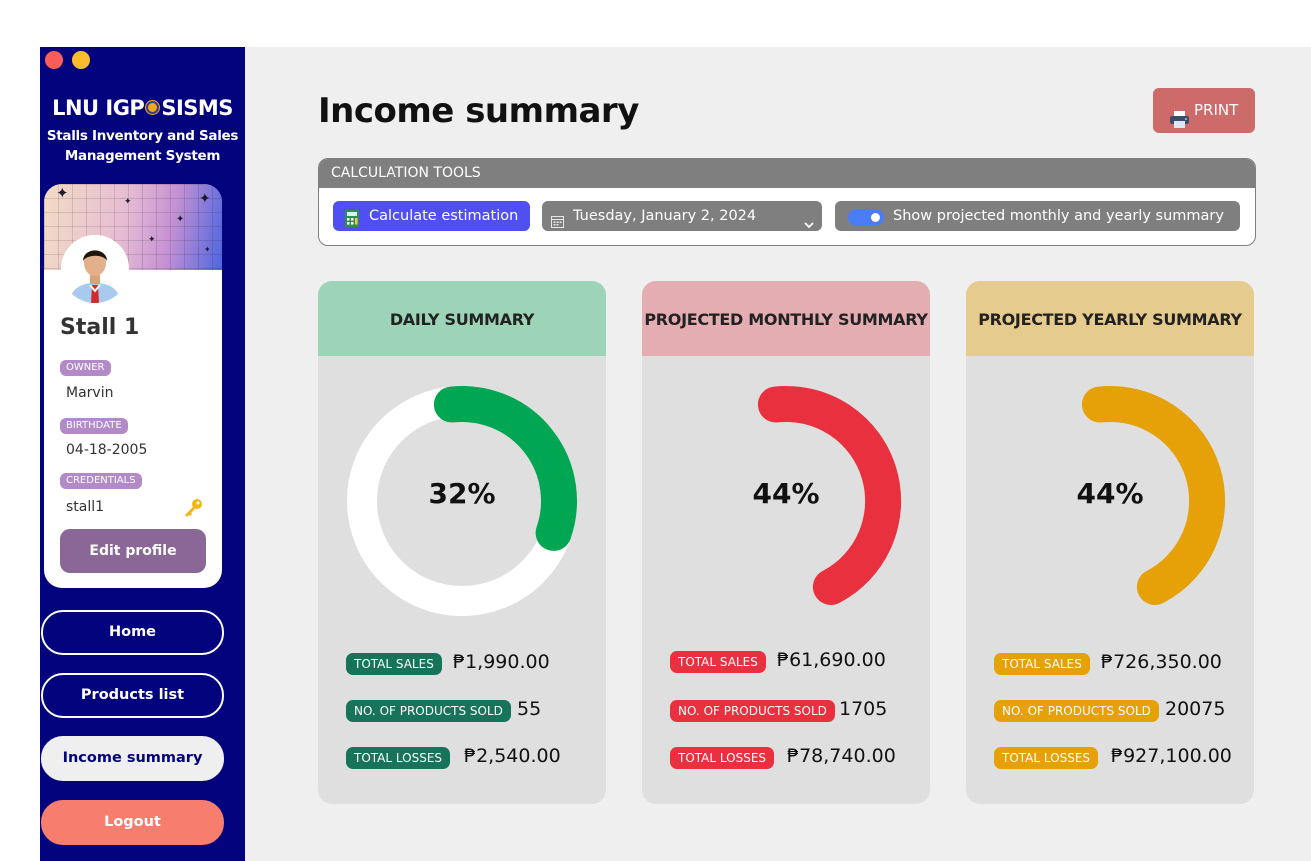 The width and height of the screenshot is (1311, 861). Describe the element at coordinates (352, 217) in the screenshot. I see `calculator-icon` at that location.